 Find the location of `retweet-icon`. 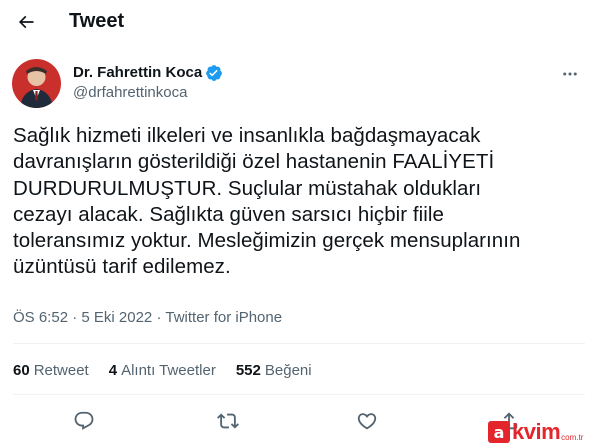

retweet-icon is located at coordinates (228, 421).